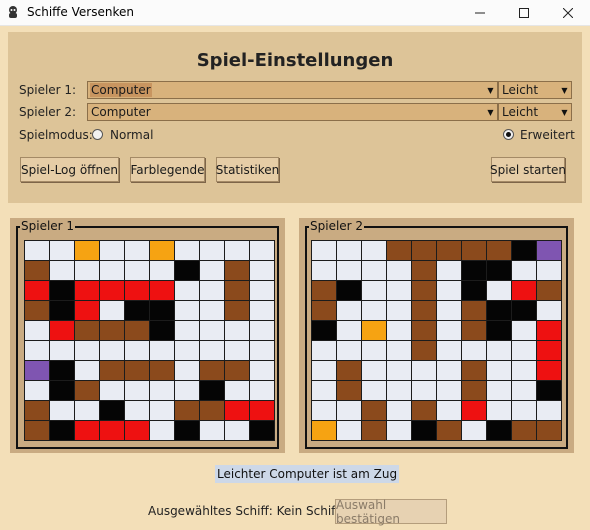 The height and width of the screenshot is (530, 590). I want to click on confirm-selection-button: Auswahl bestätigen, so click(391, 512).